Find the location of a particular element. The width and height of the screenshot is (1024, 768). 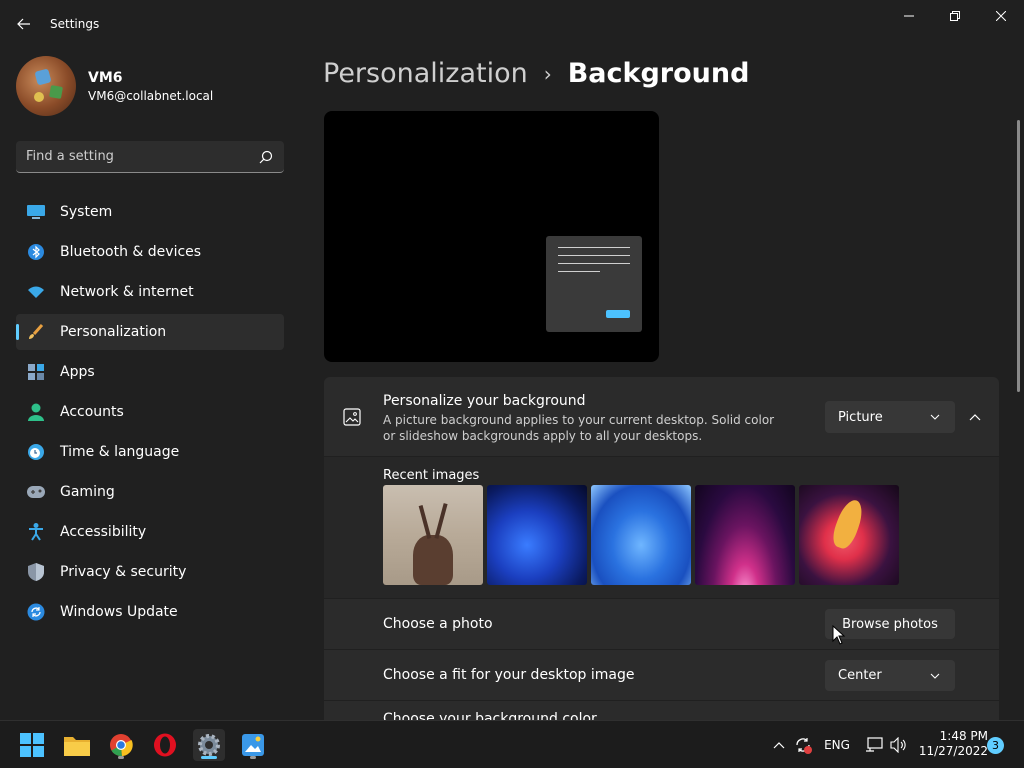

app-title: Settings is located at coordinates (75, 24).